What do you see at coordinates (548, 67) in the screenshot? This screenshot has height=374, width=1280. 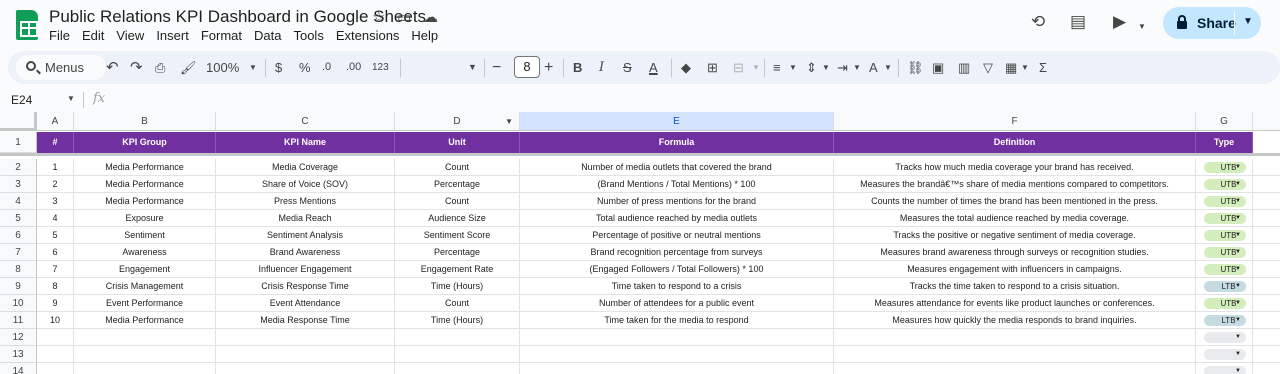 I see `increase-font-size-icon: +` at bounding box center [548, 67].